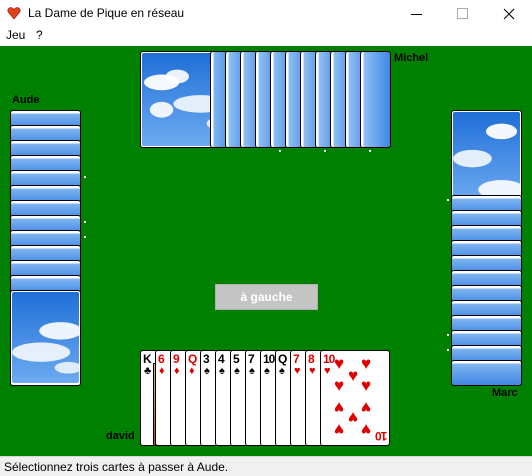  Describe the element at coordinates (355, 398) in the screenshot. I see `hand-card: 10 ♥ ♥ ♥ ♥ ♥ ♥ ♥ ♥ ♥ ♥ ♥ 10` at that location.